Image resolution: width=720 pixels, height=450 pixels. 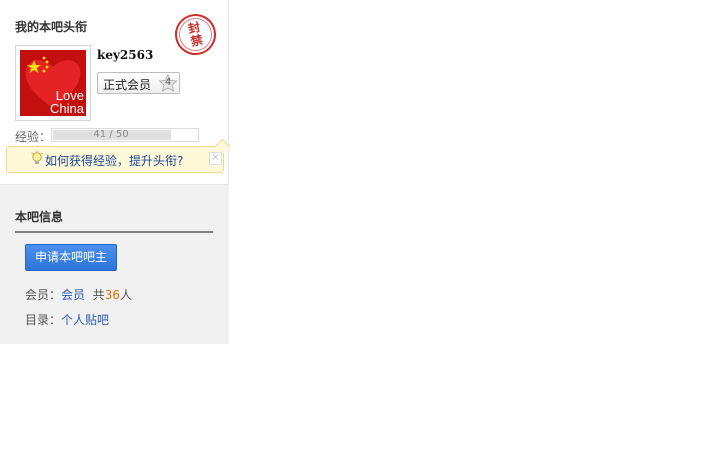 What do you see at coordinates (39, 217) in the screenshot?
I see `section-heading-forum-info: 本吧信息` at bounding box center [39, 217].